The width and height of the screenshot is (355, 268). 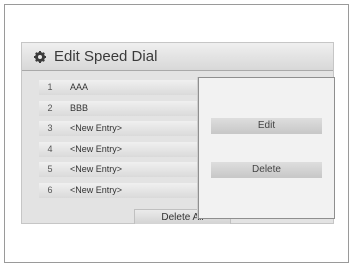 What do you see at coordinates (50, 148) in the screenshot?
I see `entry-number: 4` at bounding box center [50, 148].